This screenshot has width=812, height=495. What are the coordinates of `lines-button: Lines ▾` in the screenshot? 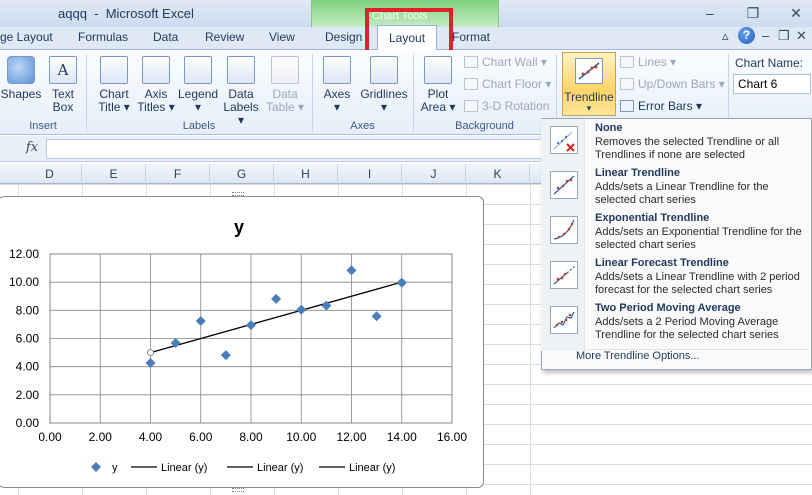 It's located at (648, 62).